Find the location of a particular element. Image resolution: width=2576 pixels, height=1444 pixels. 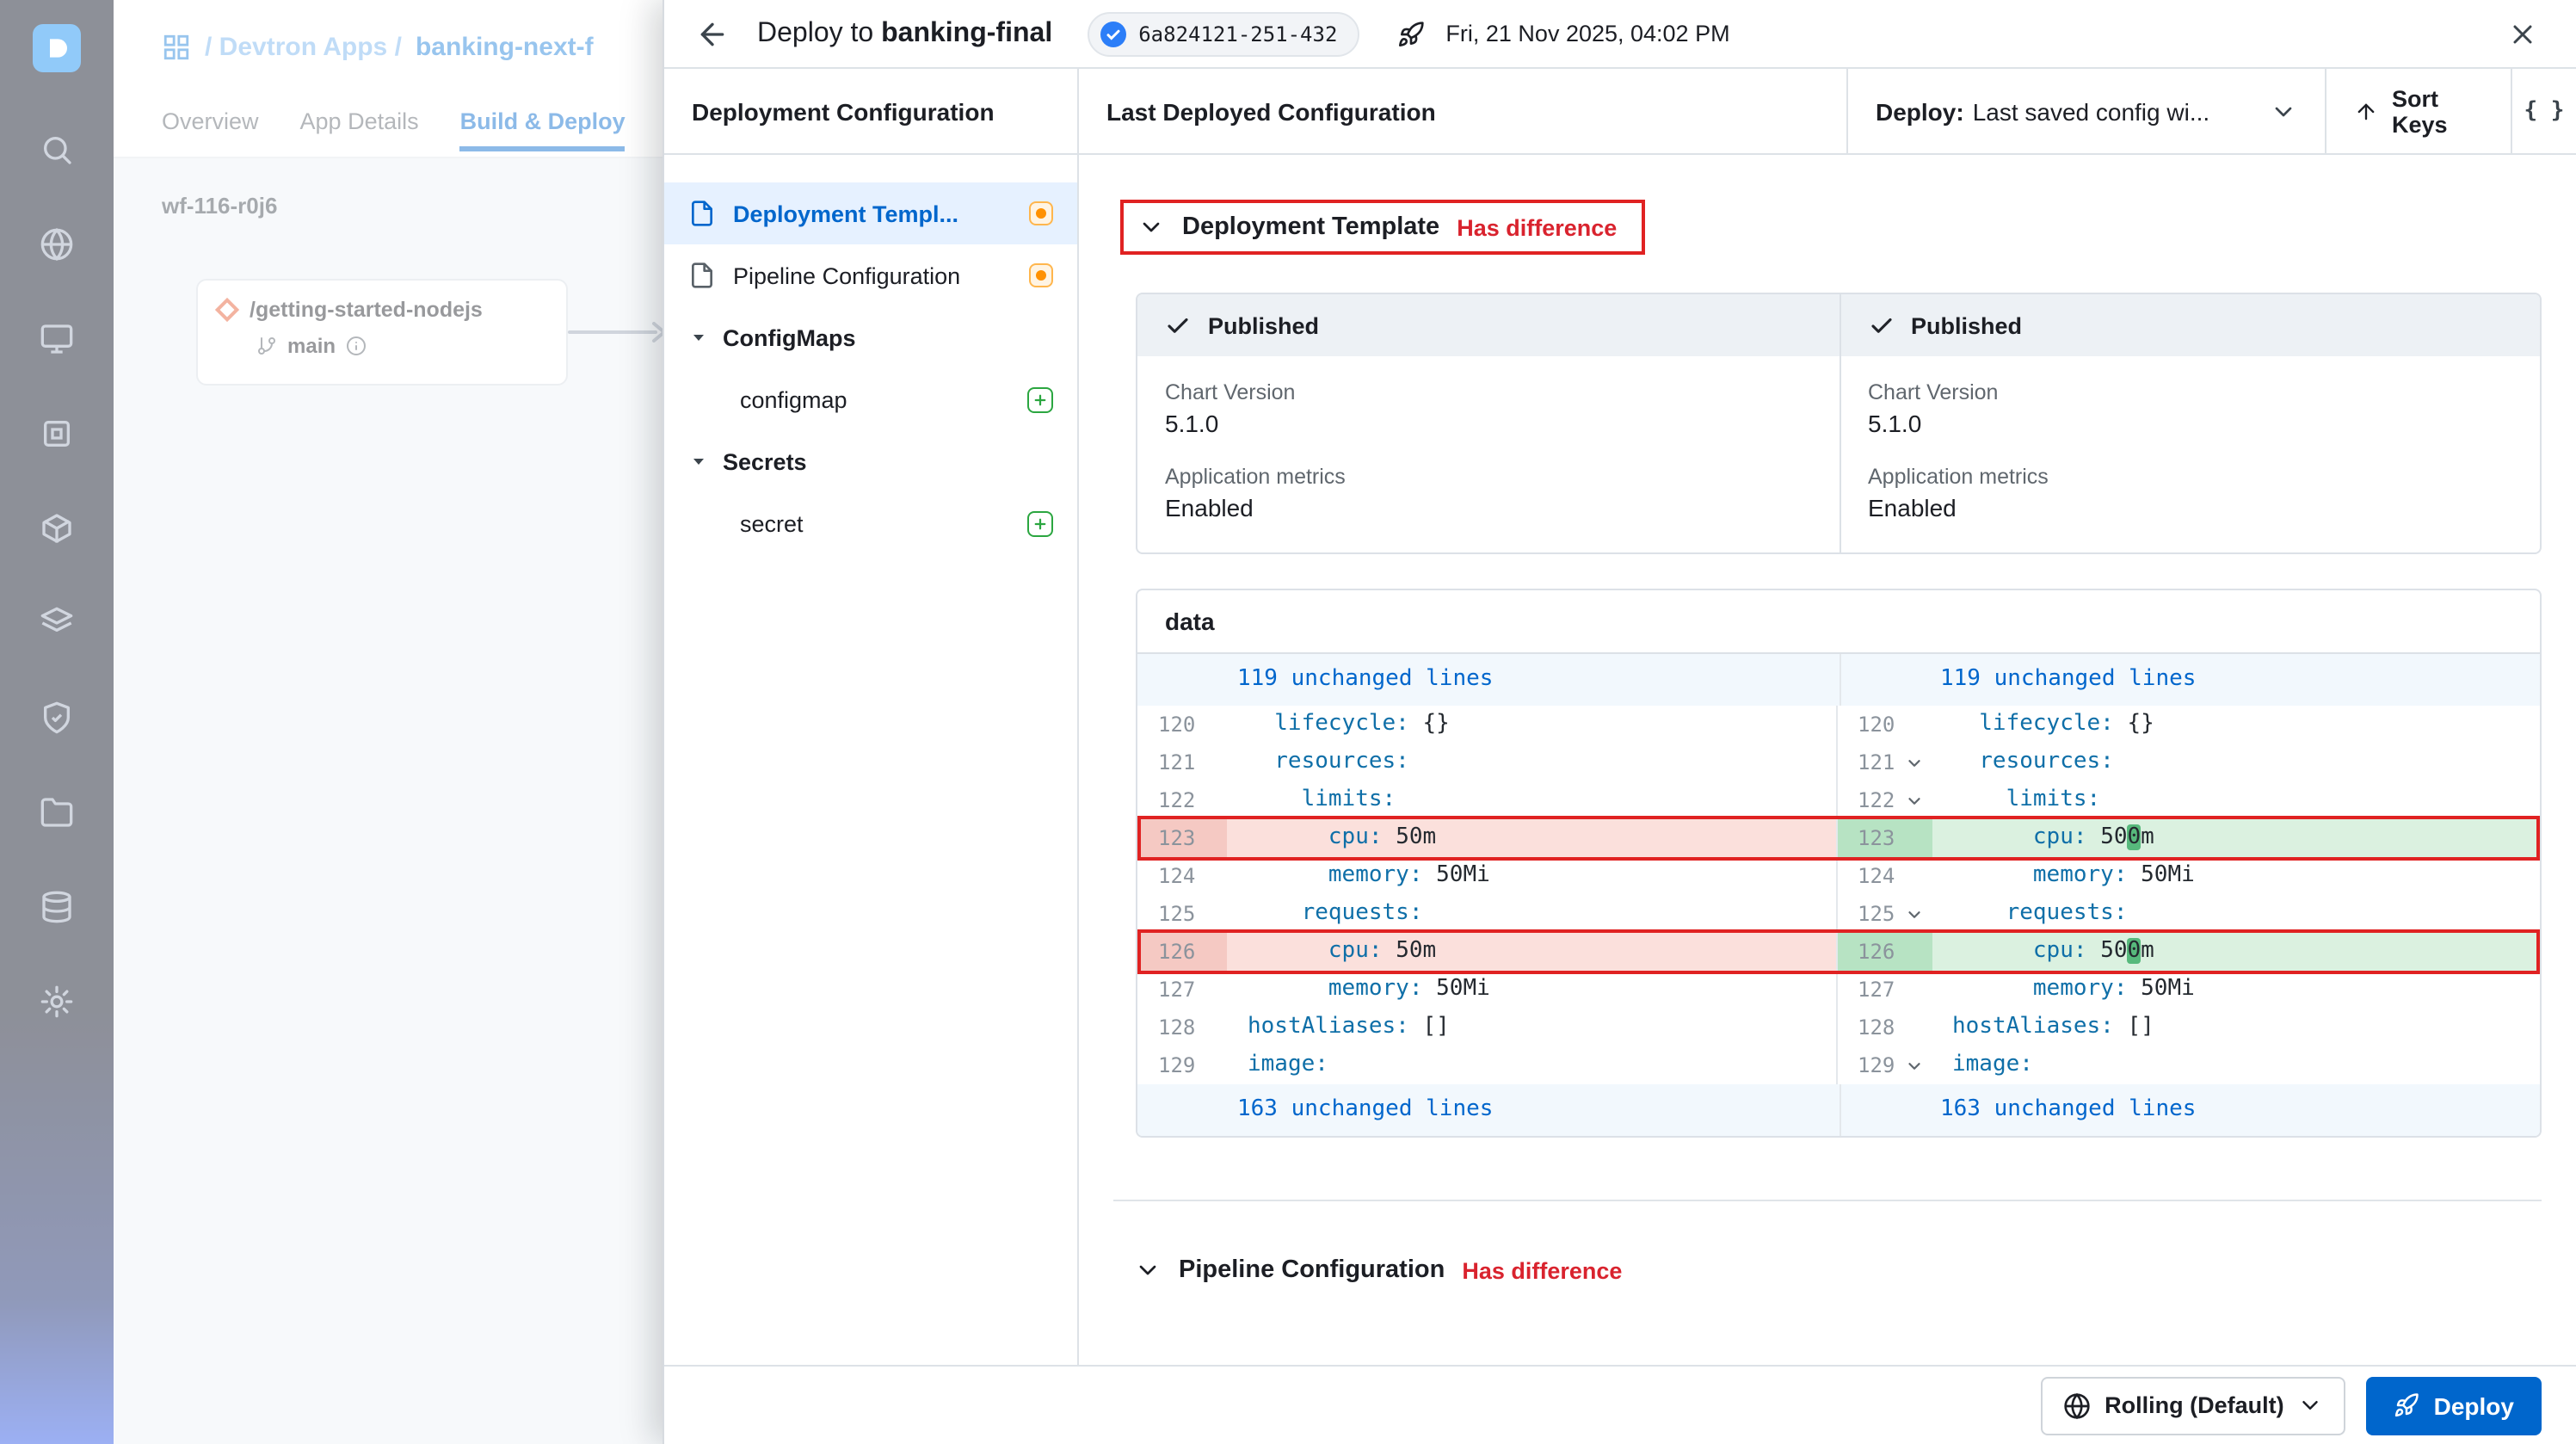

image-tag-badge: 6a824121-251-432 is located at coordinates (1224, 33).